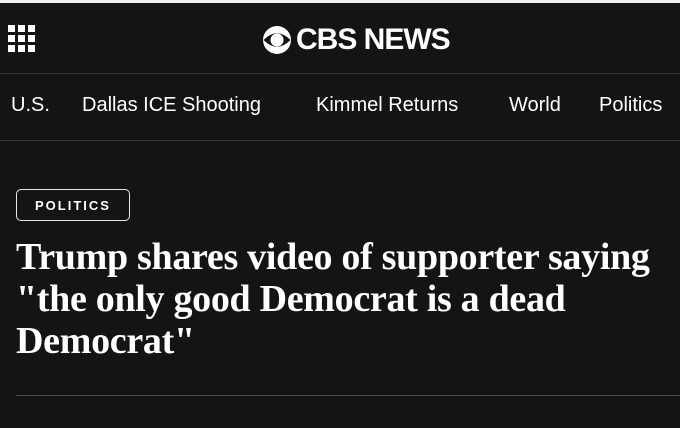 The width and height of the screenshot is (680, 428). I want to click on headline-divider, so click(348, 395).